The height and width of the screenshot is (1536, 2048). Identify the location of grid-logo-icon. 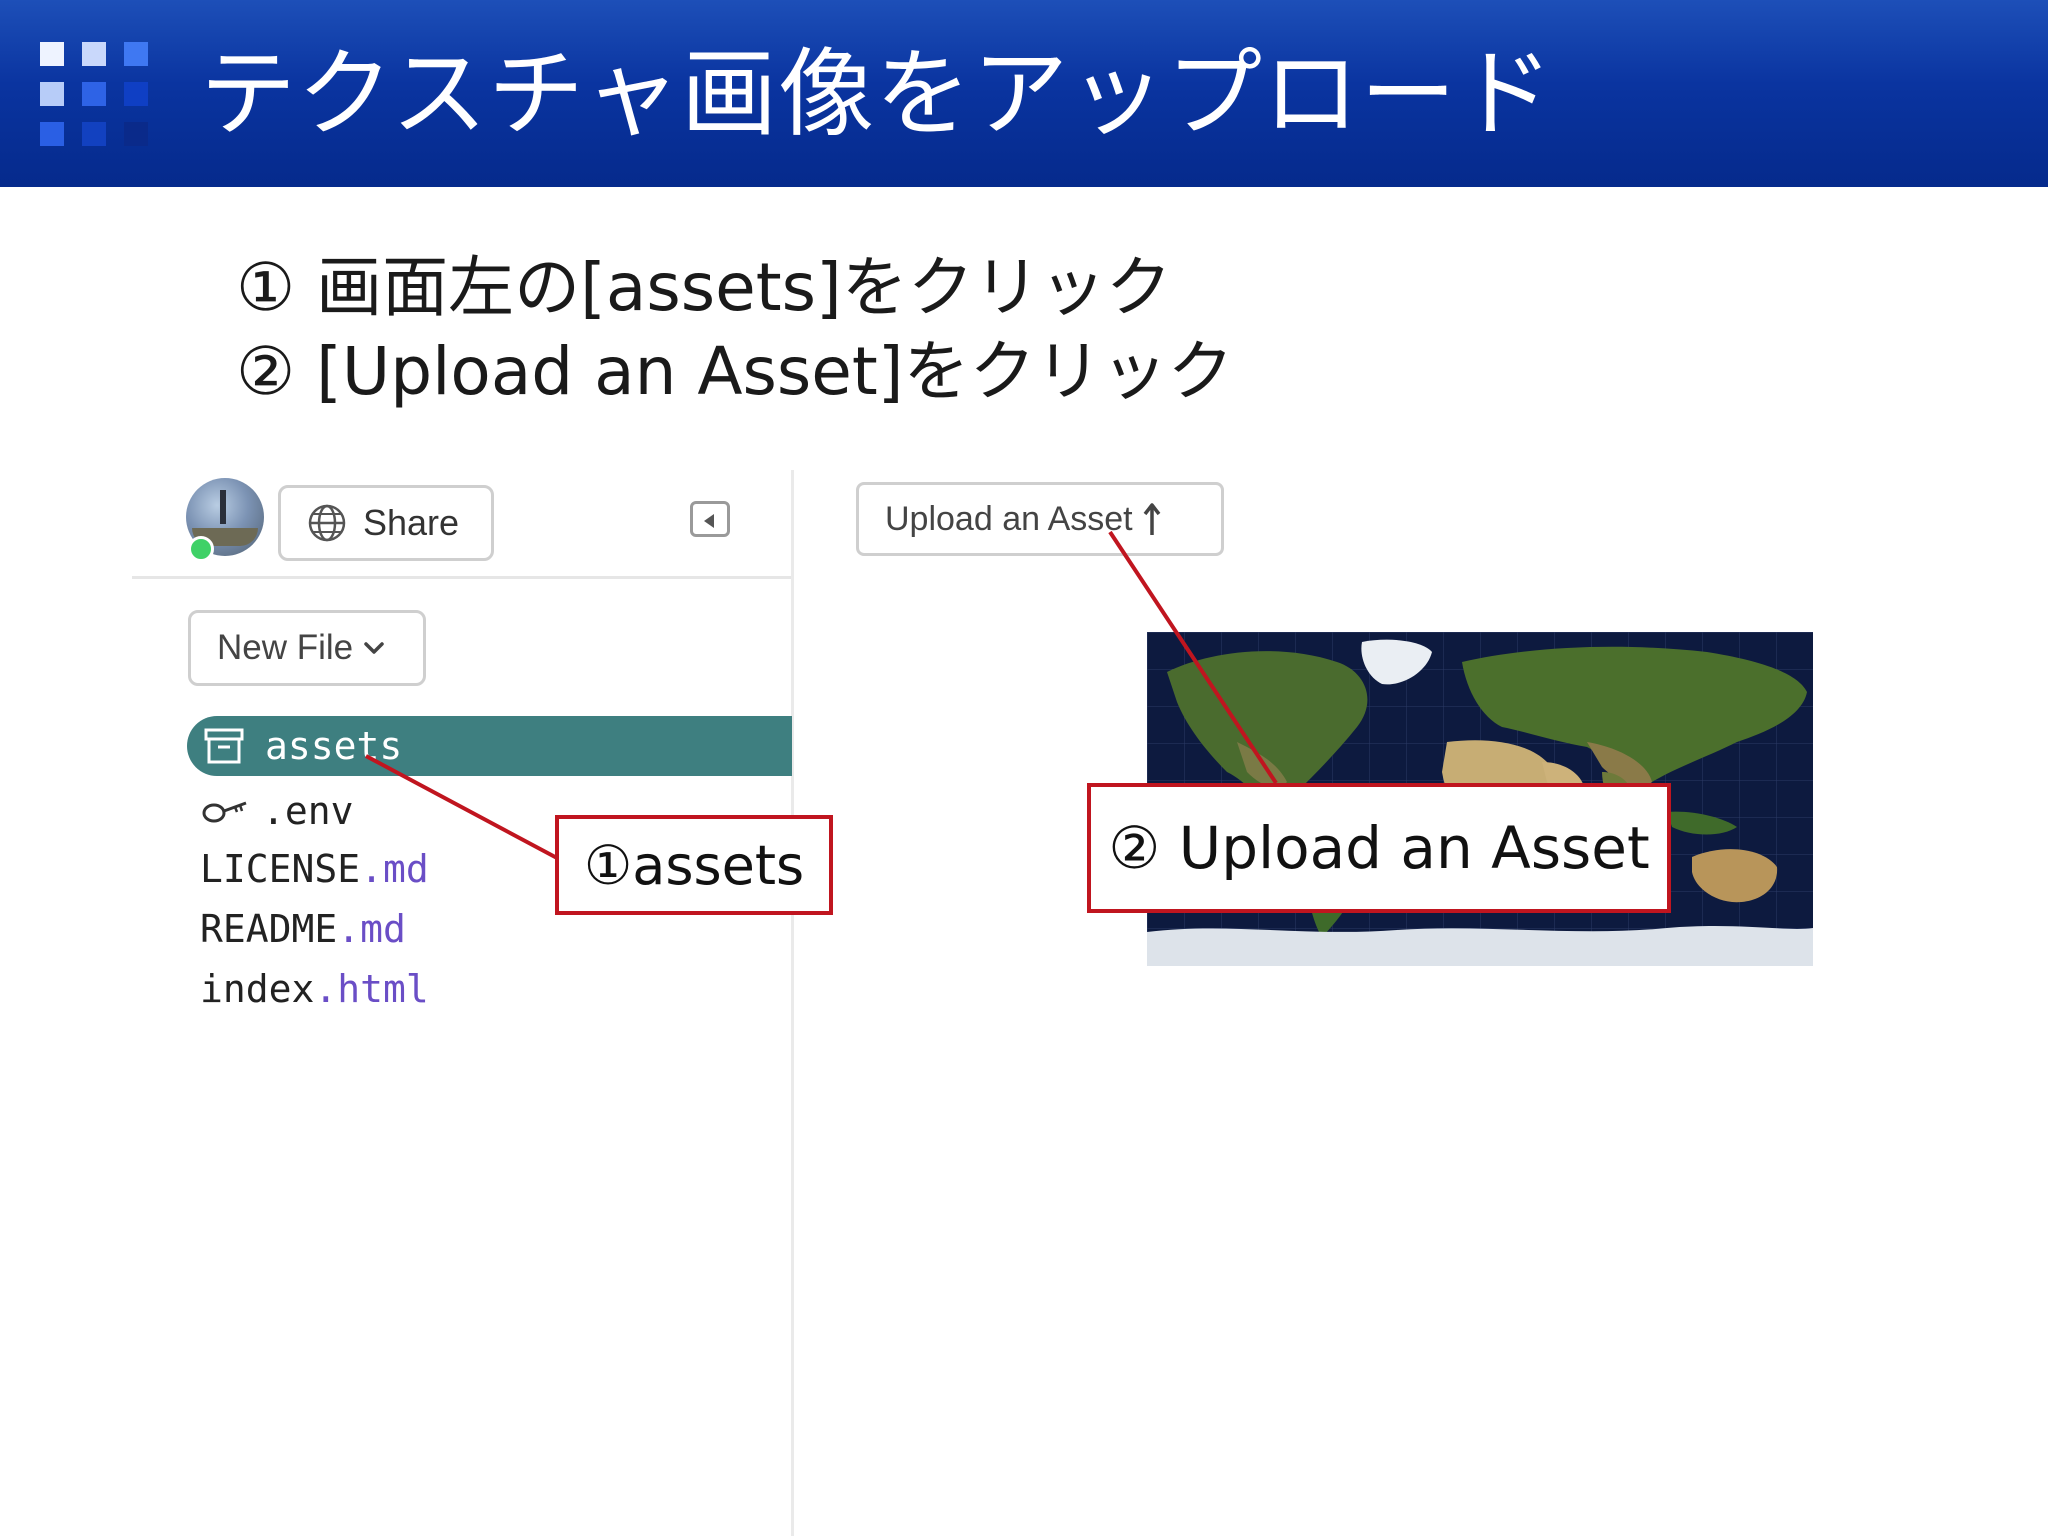
(94, 94).